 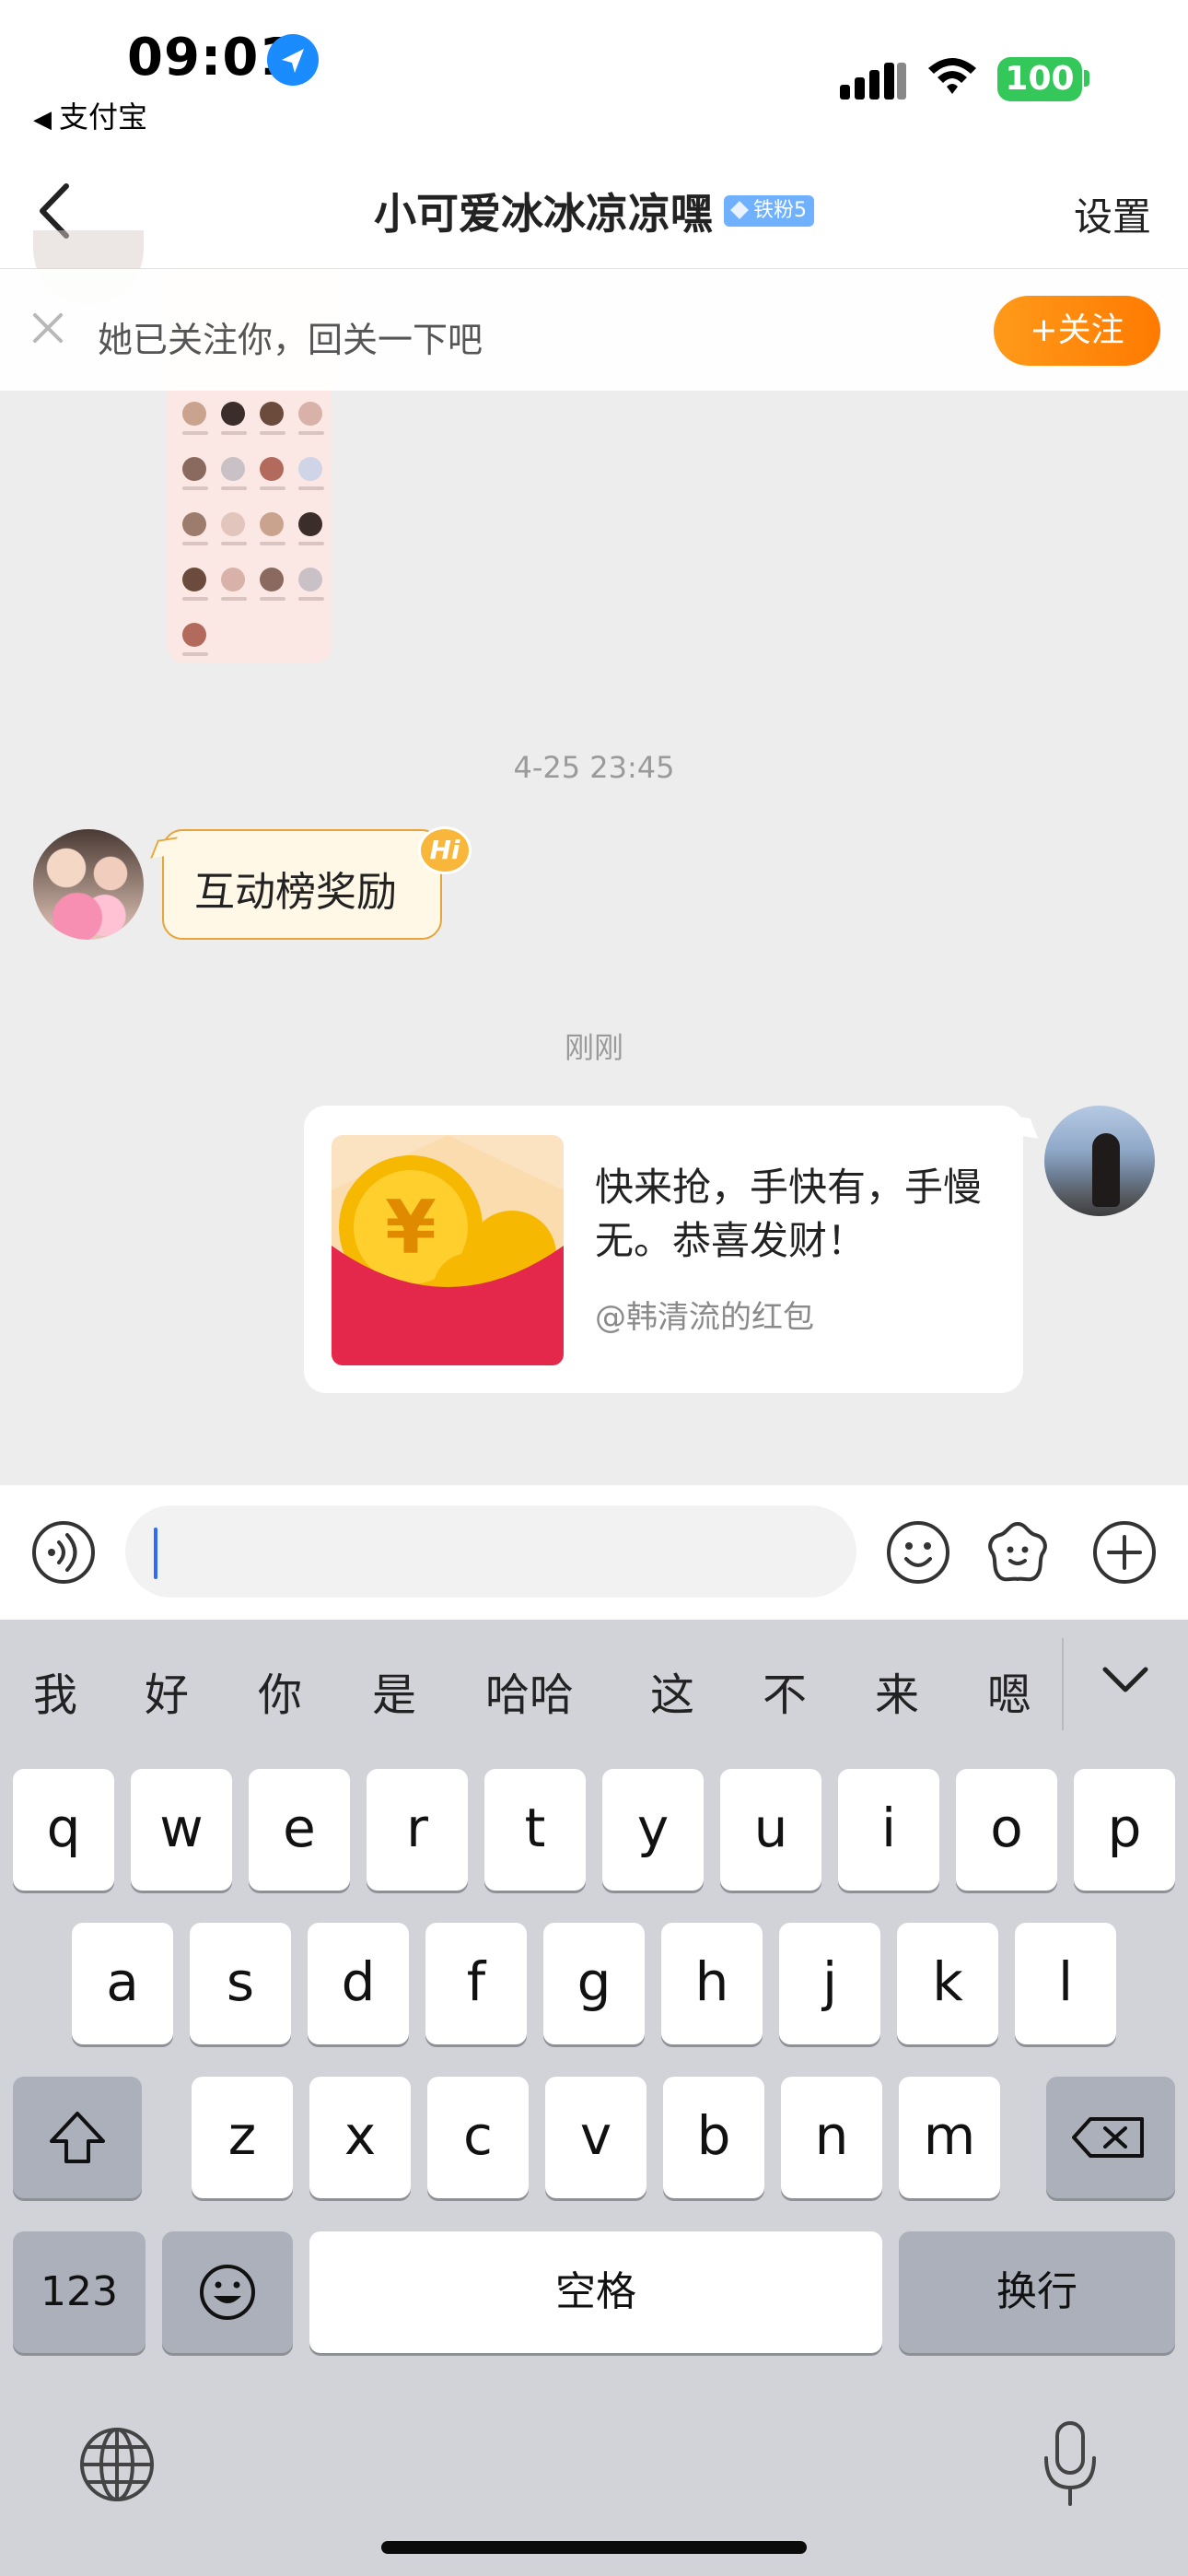 What do you see at coordinates (476, 1983) in the screenshot?
I see `key-f: f` at bounding box center [476, 1983].